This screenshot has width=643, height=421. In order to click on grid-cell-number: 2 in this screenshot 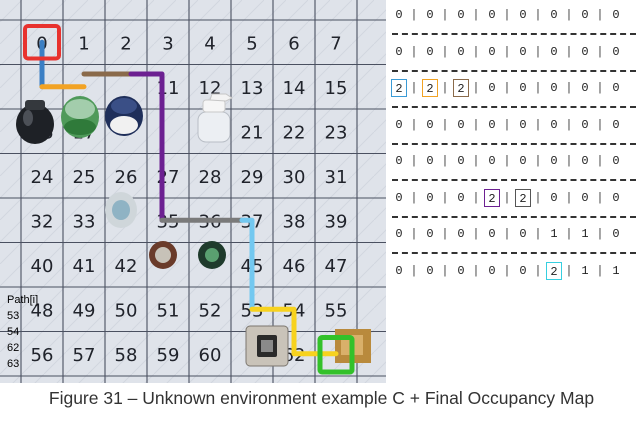, I will do `click(125, 43)`.